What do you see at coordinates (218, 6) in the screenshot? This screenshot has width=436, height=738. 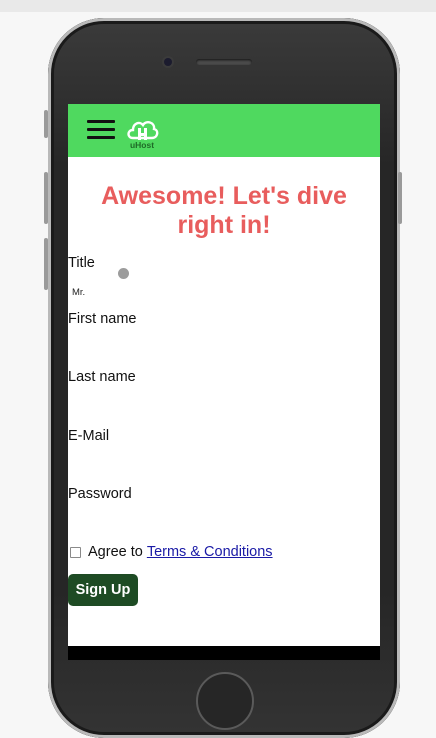 I see `browser-top-strip` at bounding box center [218, 6].